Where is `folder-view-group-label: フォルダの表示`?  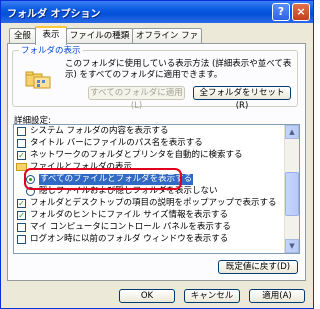
folder-view-group-label: フォルダの表示 is located at coordinates (51, 50).